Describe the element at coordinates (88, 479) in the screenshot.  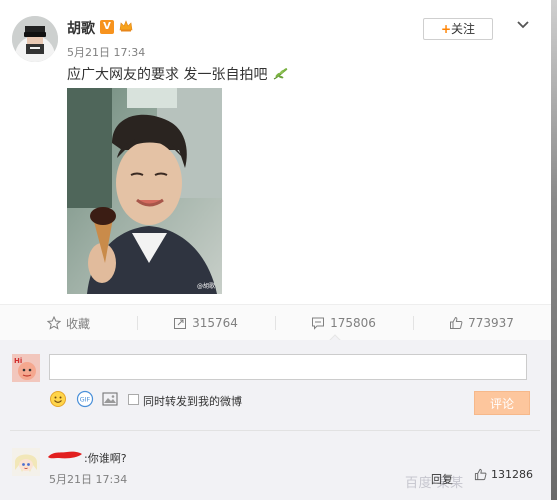
I see `comment-time: 5月21日 17:34` at that location.